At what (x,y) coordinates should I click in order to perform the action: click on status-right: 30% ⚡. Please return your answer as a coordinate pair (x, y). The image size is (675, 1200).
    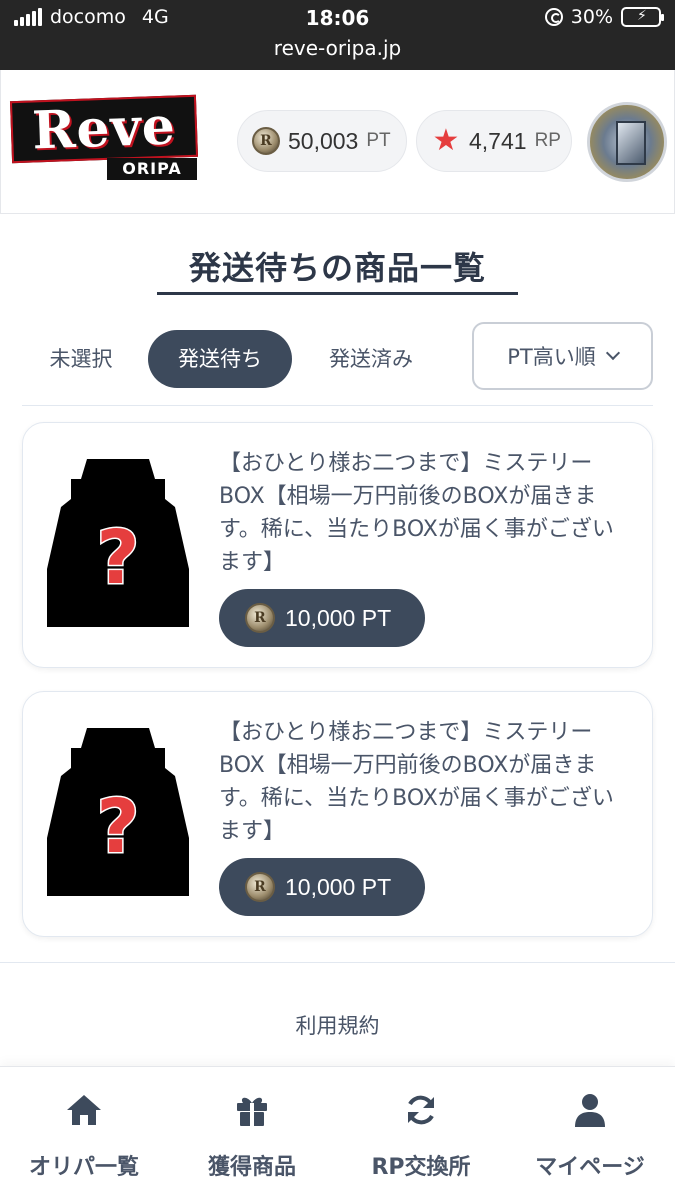
    Looking at the image, I should click on (604, 17).